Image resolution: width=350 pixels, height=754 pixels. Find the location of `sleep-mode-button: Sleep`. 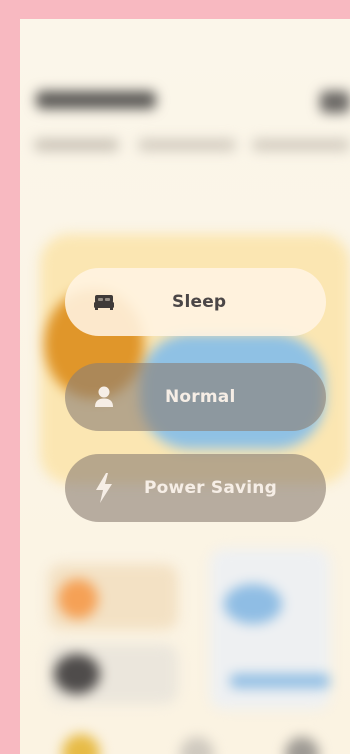

sleep-mode-button: Sleep is located at coordinates (195, 302).